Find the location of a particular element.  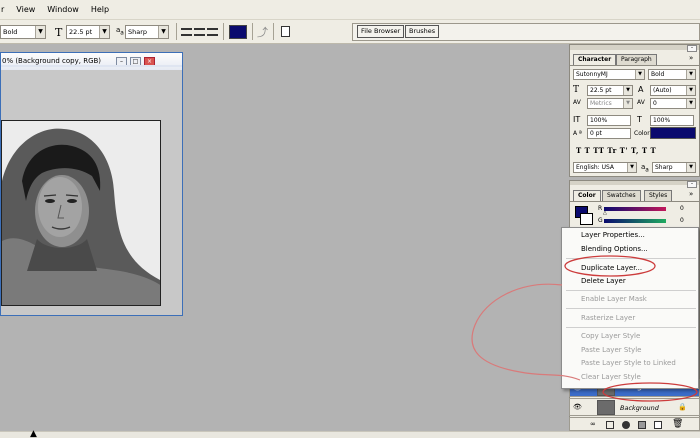

highlight-circle-layer is located at coordinates (650, 392).